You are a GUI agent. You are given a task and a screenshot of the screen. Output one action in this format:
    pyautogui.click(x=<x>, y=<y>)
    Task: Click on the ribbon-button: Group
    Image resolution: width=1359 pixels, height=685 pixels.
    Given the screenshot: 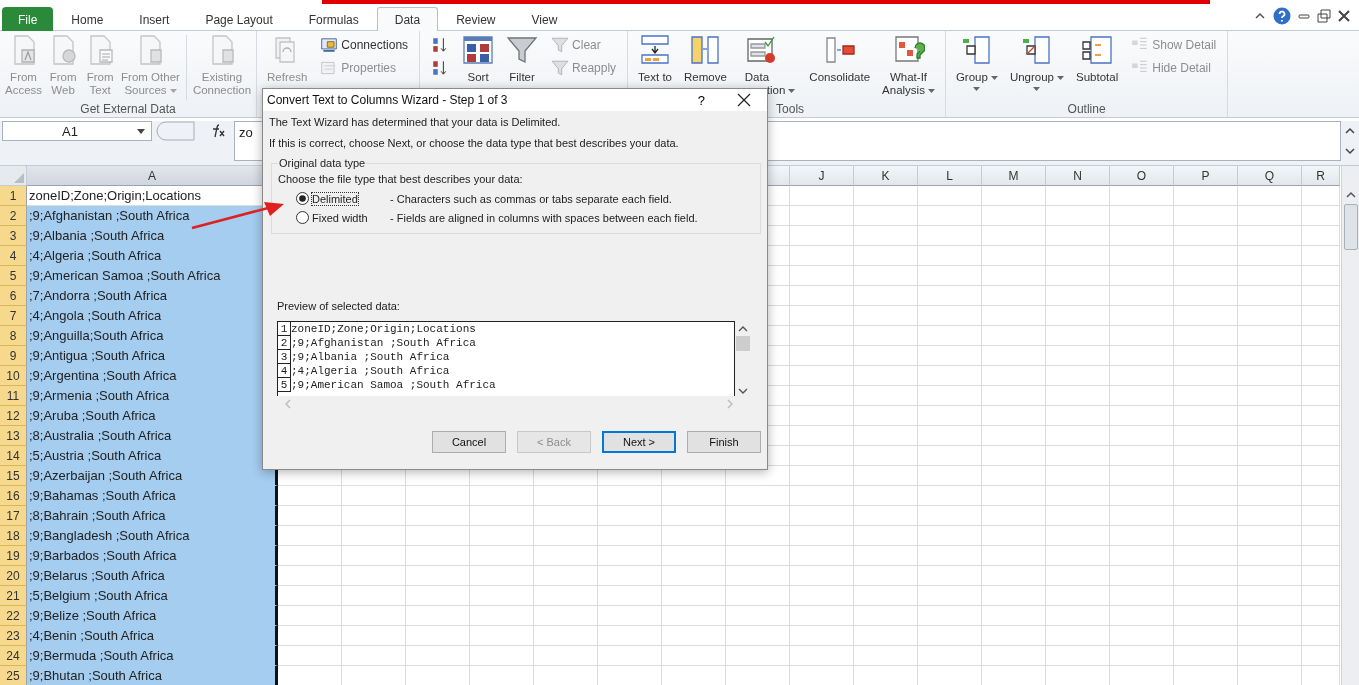 What is the action you would take?
    pyautogui.click(x=976, y=62)
    